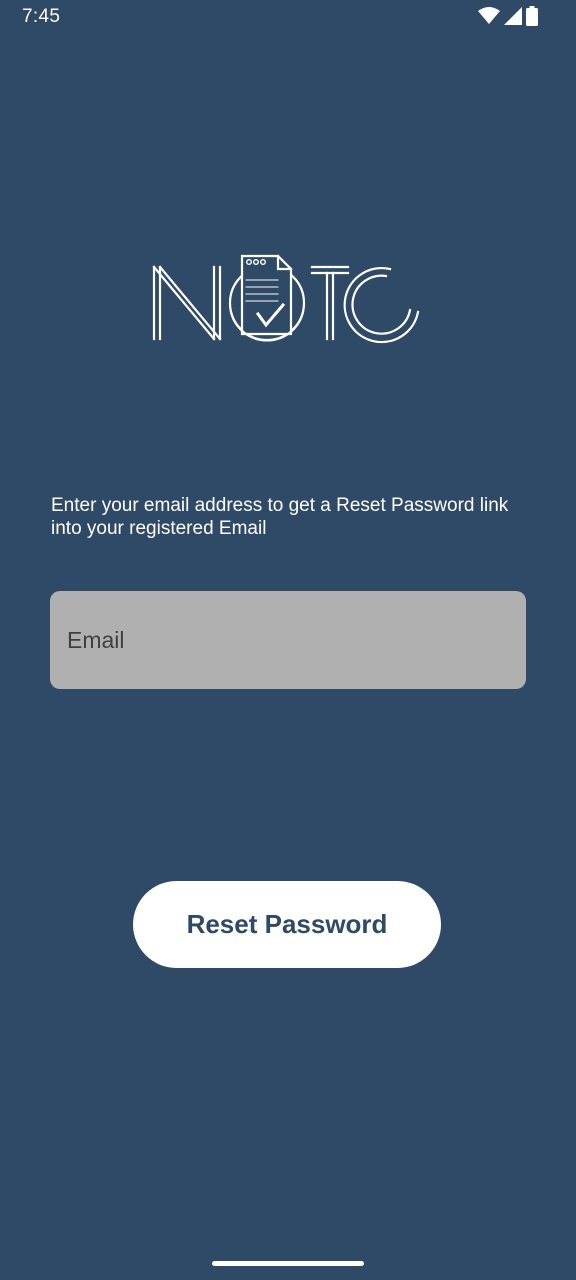 The height and width of the screenshot is (1280, 576). I want to click on email-input, so click(288, 640).